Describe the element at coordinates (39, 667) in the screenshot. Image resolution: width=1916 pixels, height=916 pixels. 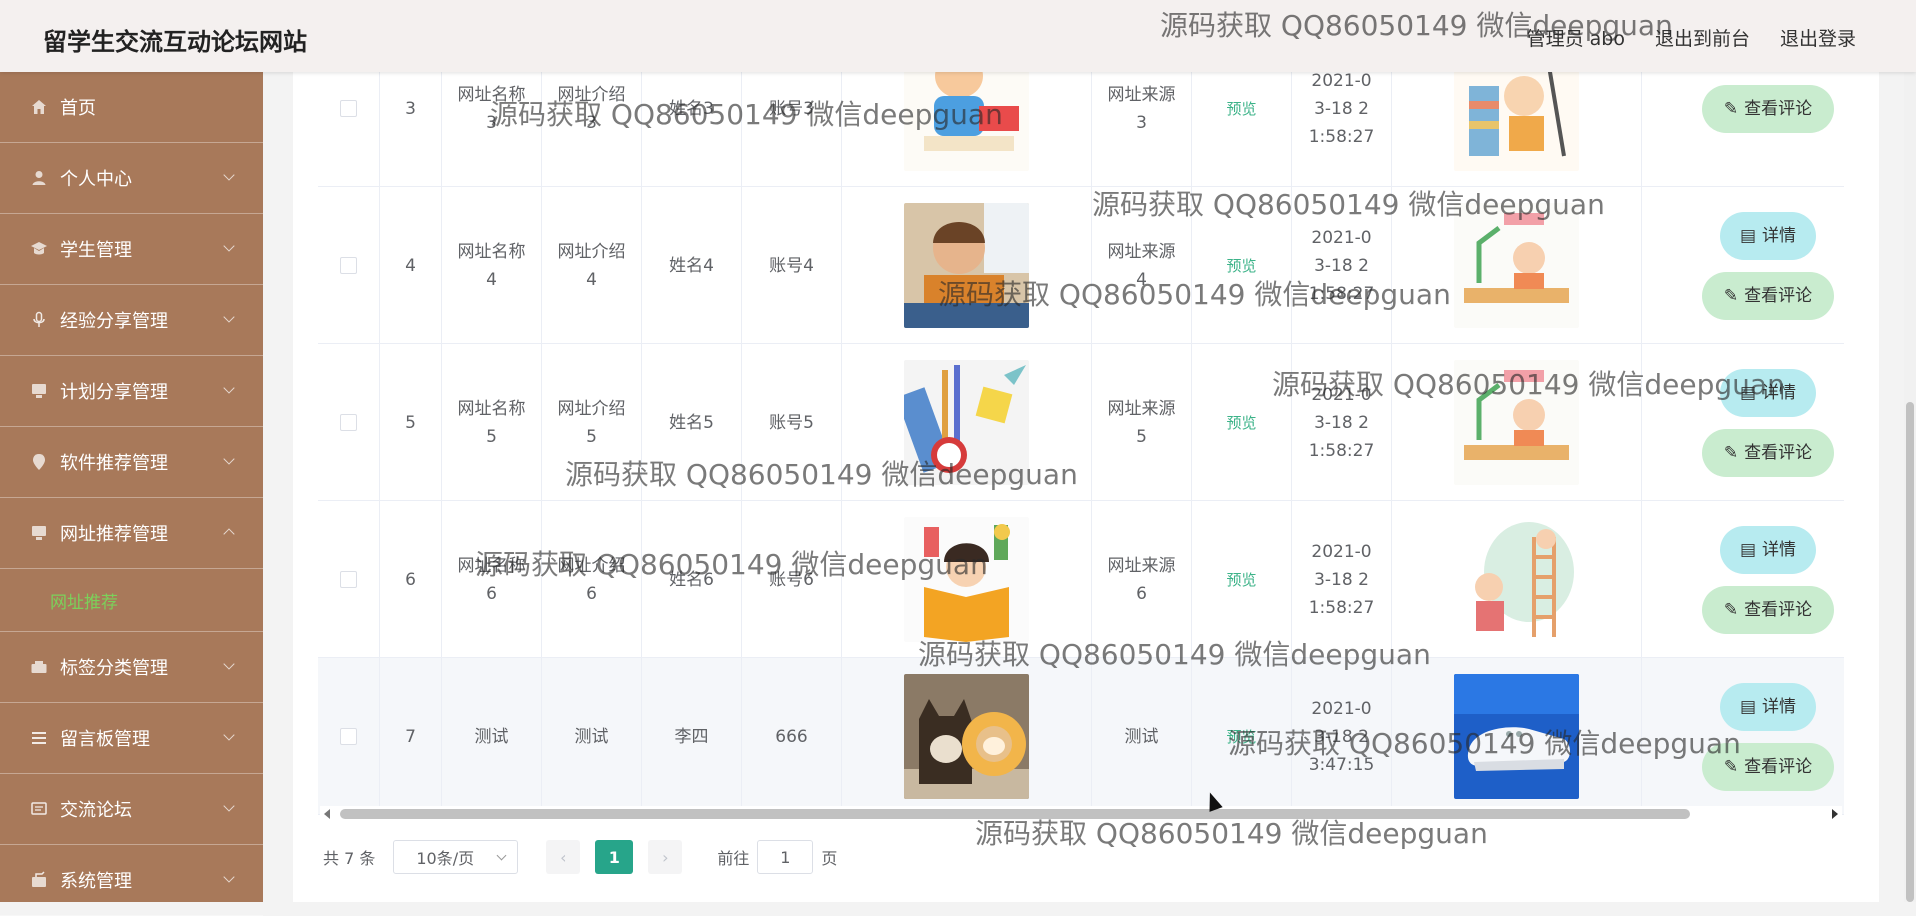
I see `folder-icon` at that location.